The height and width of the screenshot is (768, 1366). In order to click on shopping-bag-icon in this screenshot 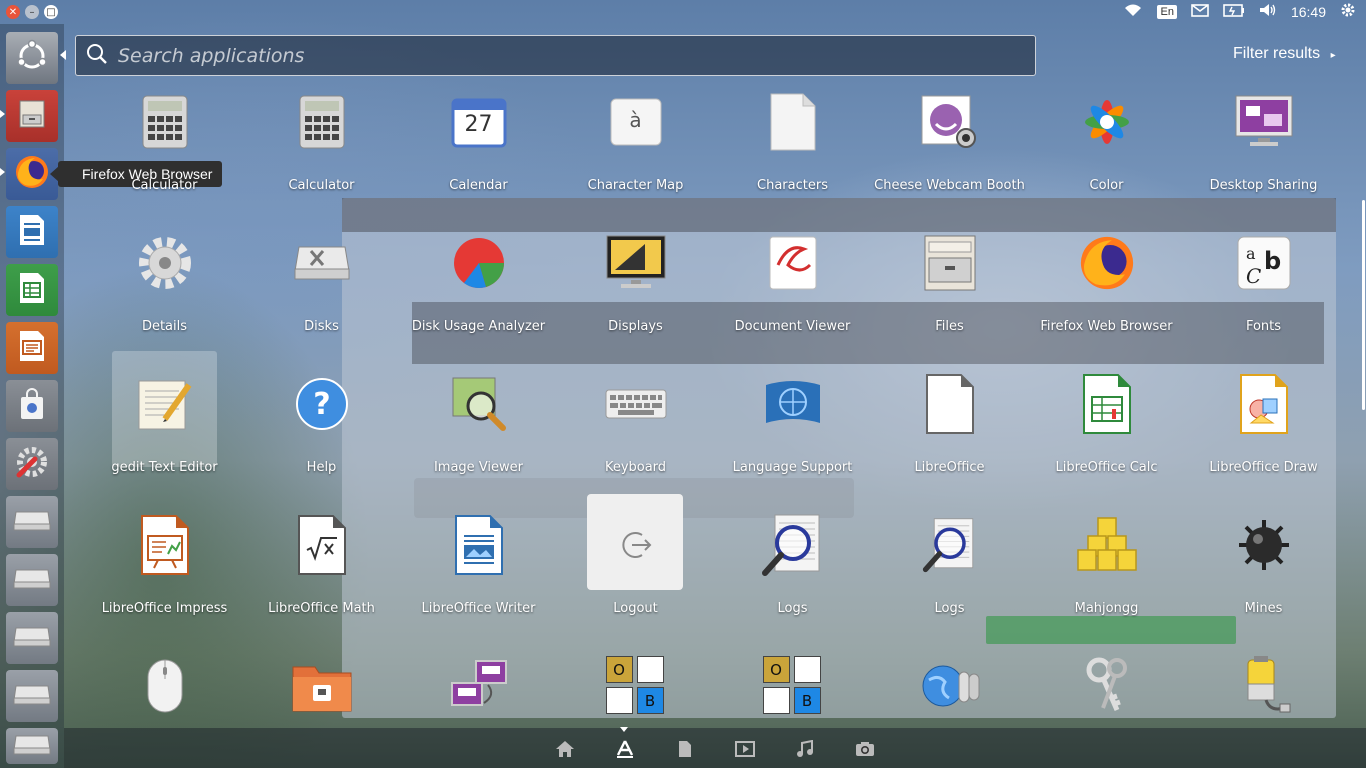, I will do `click(32, 406)`.